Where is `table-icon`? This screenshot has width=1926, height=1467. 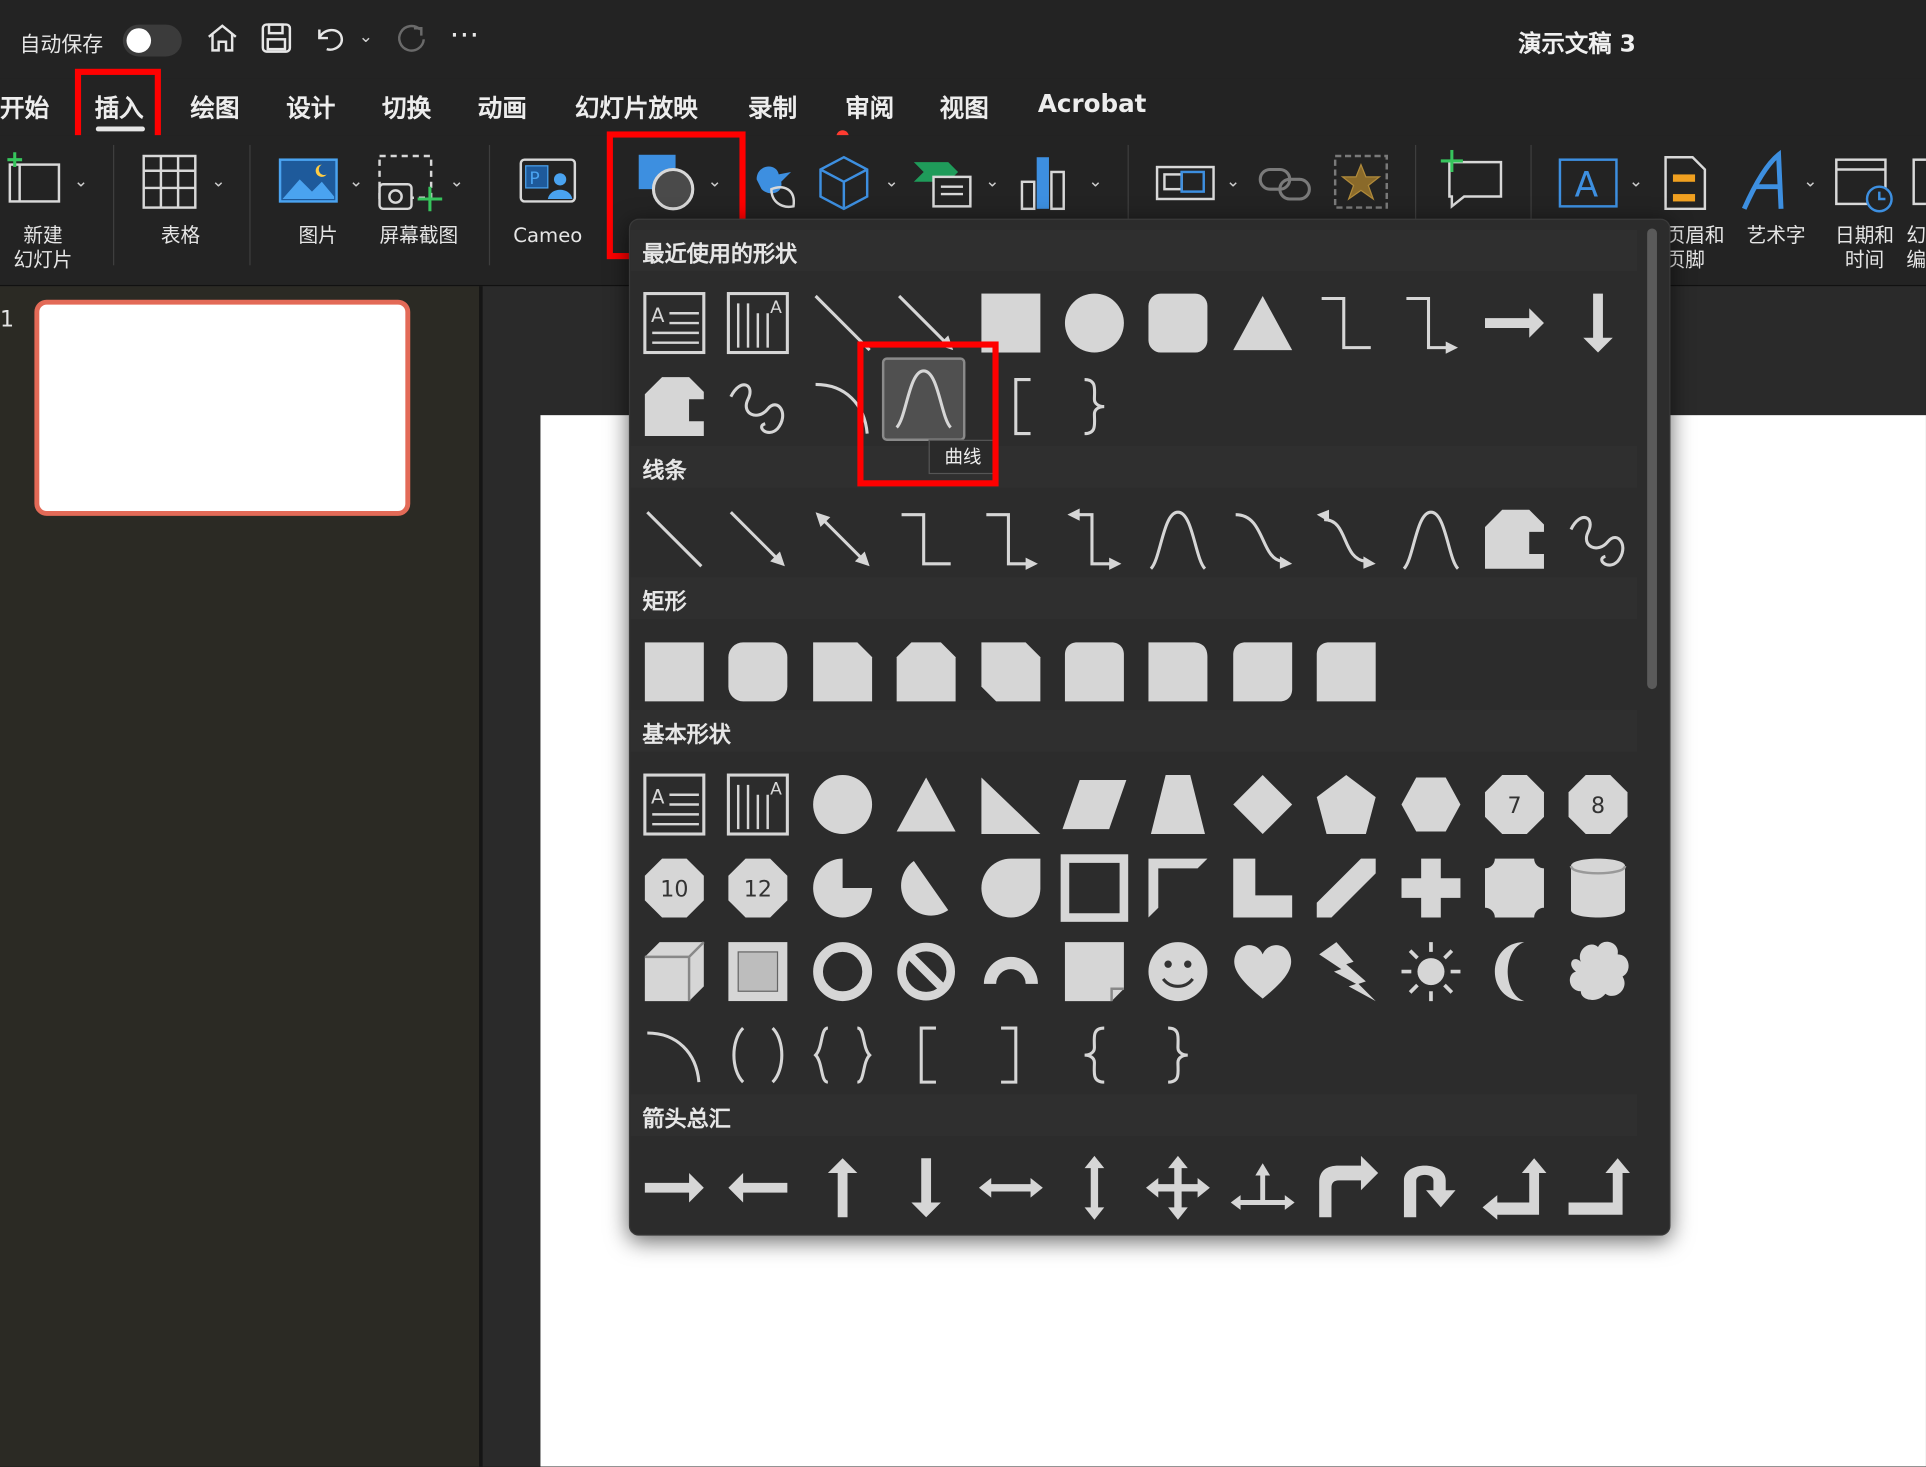 table-icon is located at coordinates (169, 184).